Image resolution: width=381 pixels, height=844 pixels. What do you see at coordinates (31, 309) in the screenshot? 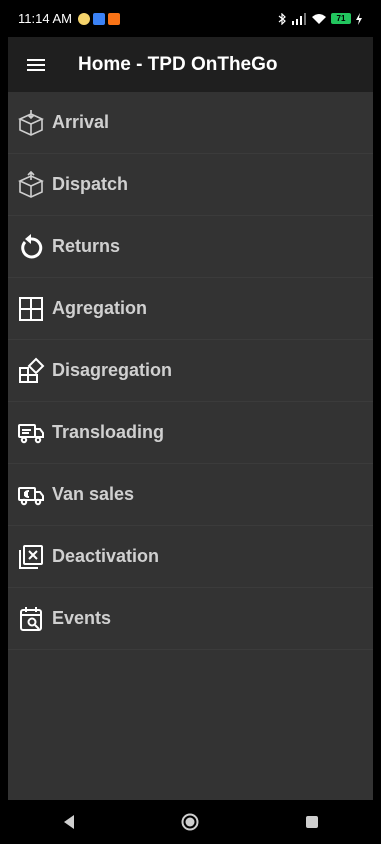
I see `grid-icon` at bounding box center [31, 309].